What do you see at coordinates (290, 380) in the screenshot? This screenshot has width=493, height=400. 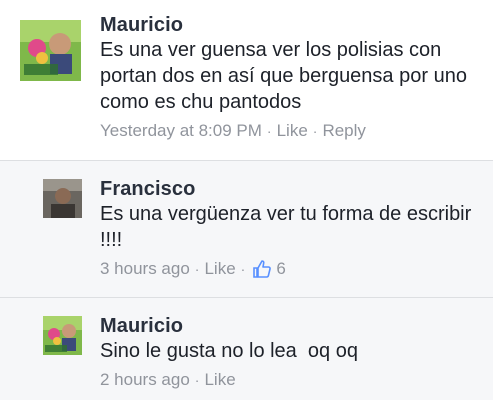 I see `comment-meta: 2 hours ago · Like` at bounding box center [290, 380].